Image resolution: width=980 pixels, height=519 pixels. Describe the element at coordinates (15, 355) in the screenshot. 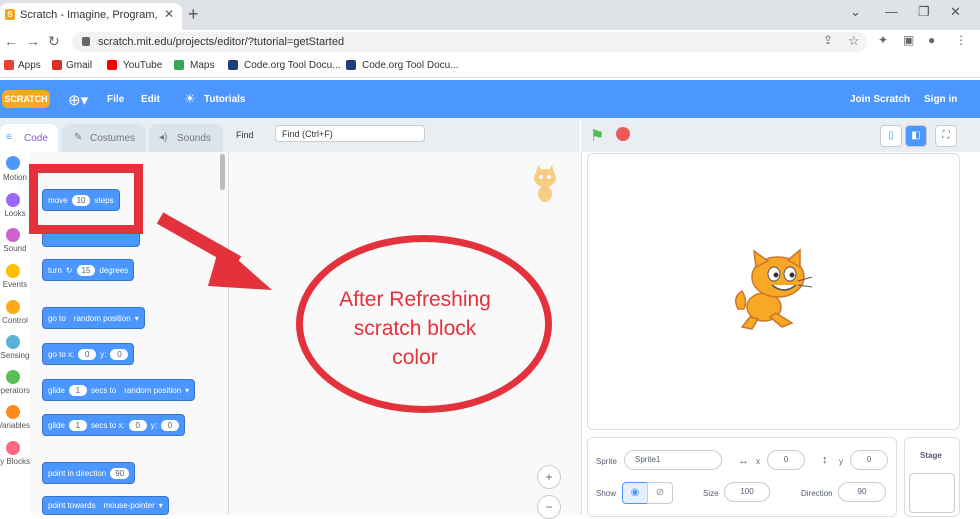

I see `category-sensing-label: Sensing` at that location.